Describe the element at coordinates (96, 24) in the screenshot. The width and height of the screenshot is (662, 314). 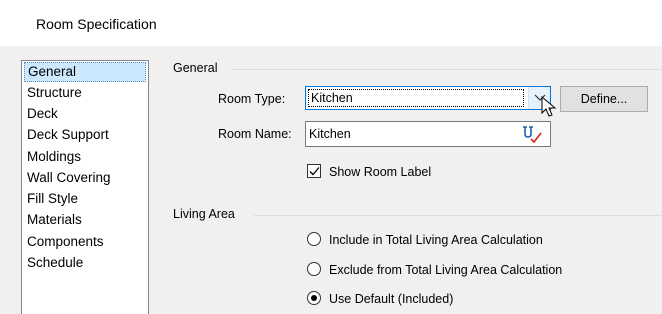
I see `dialog-title: Room Specification` at that location.